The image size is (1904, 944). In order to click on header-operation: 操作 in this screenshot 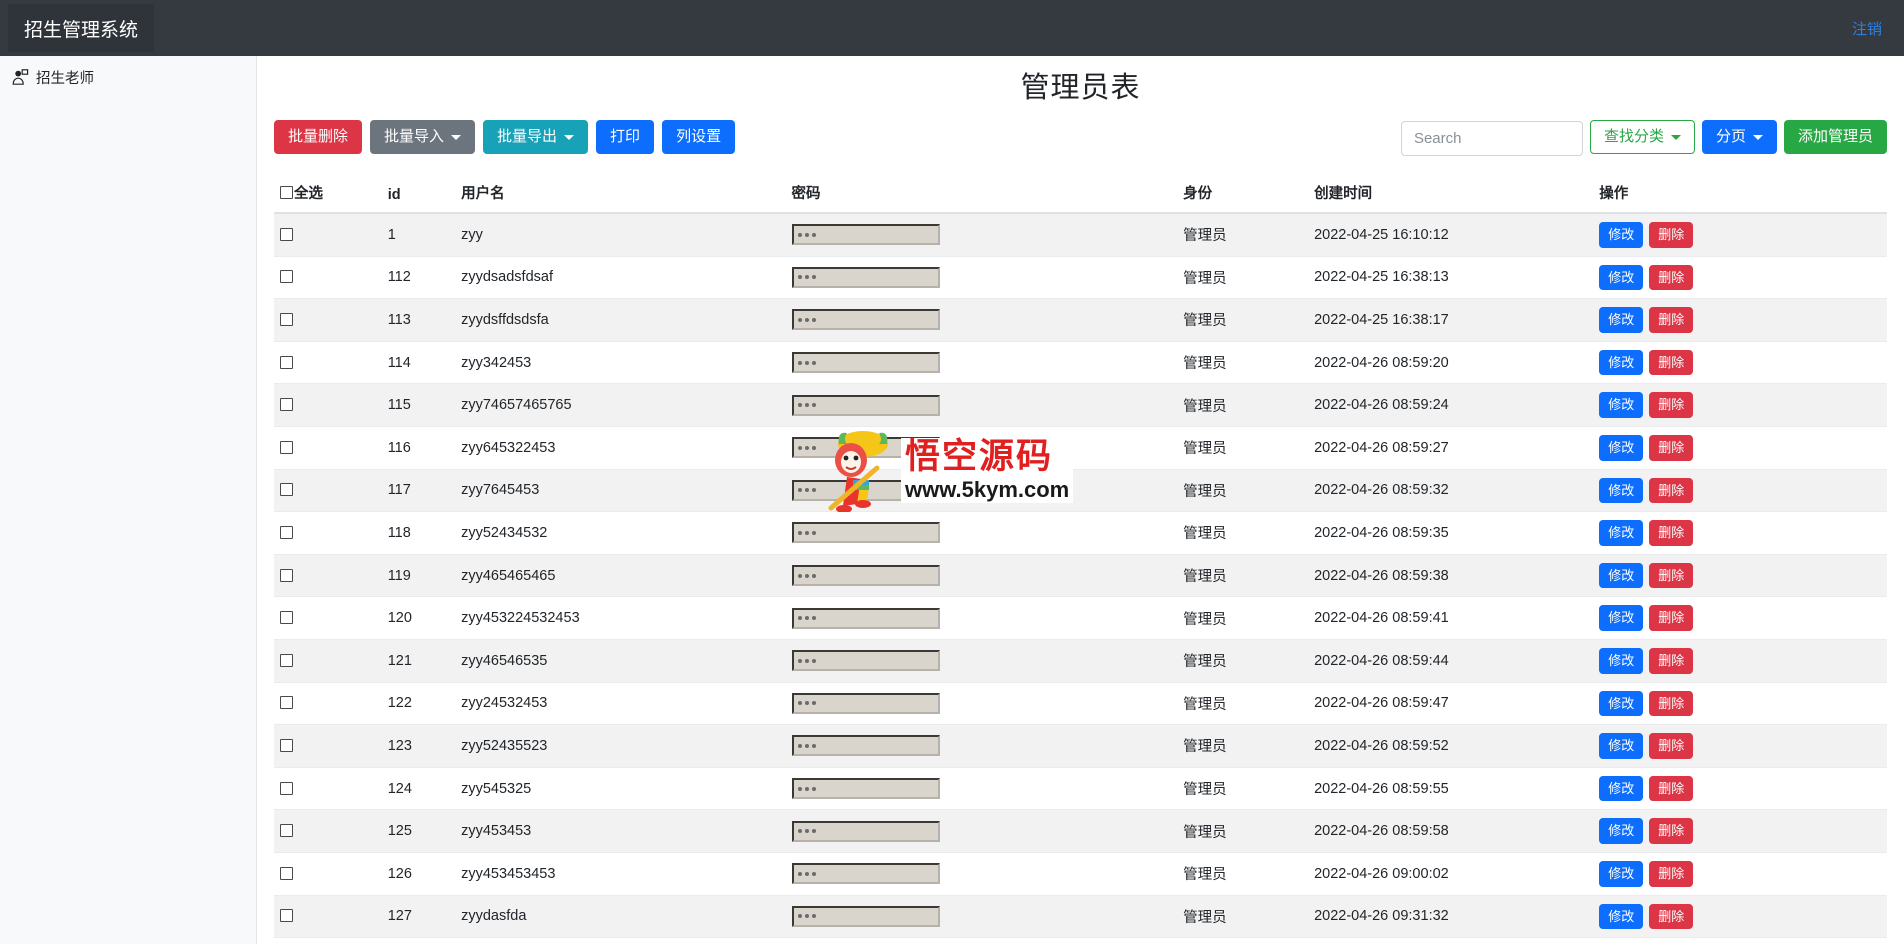, I will do `click(1740, 194)`.